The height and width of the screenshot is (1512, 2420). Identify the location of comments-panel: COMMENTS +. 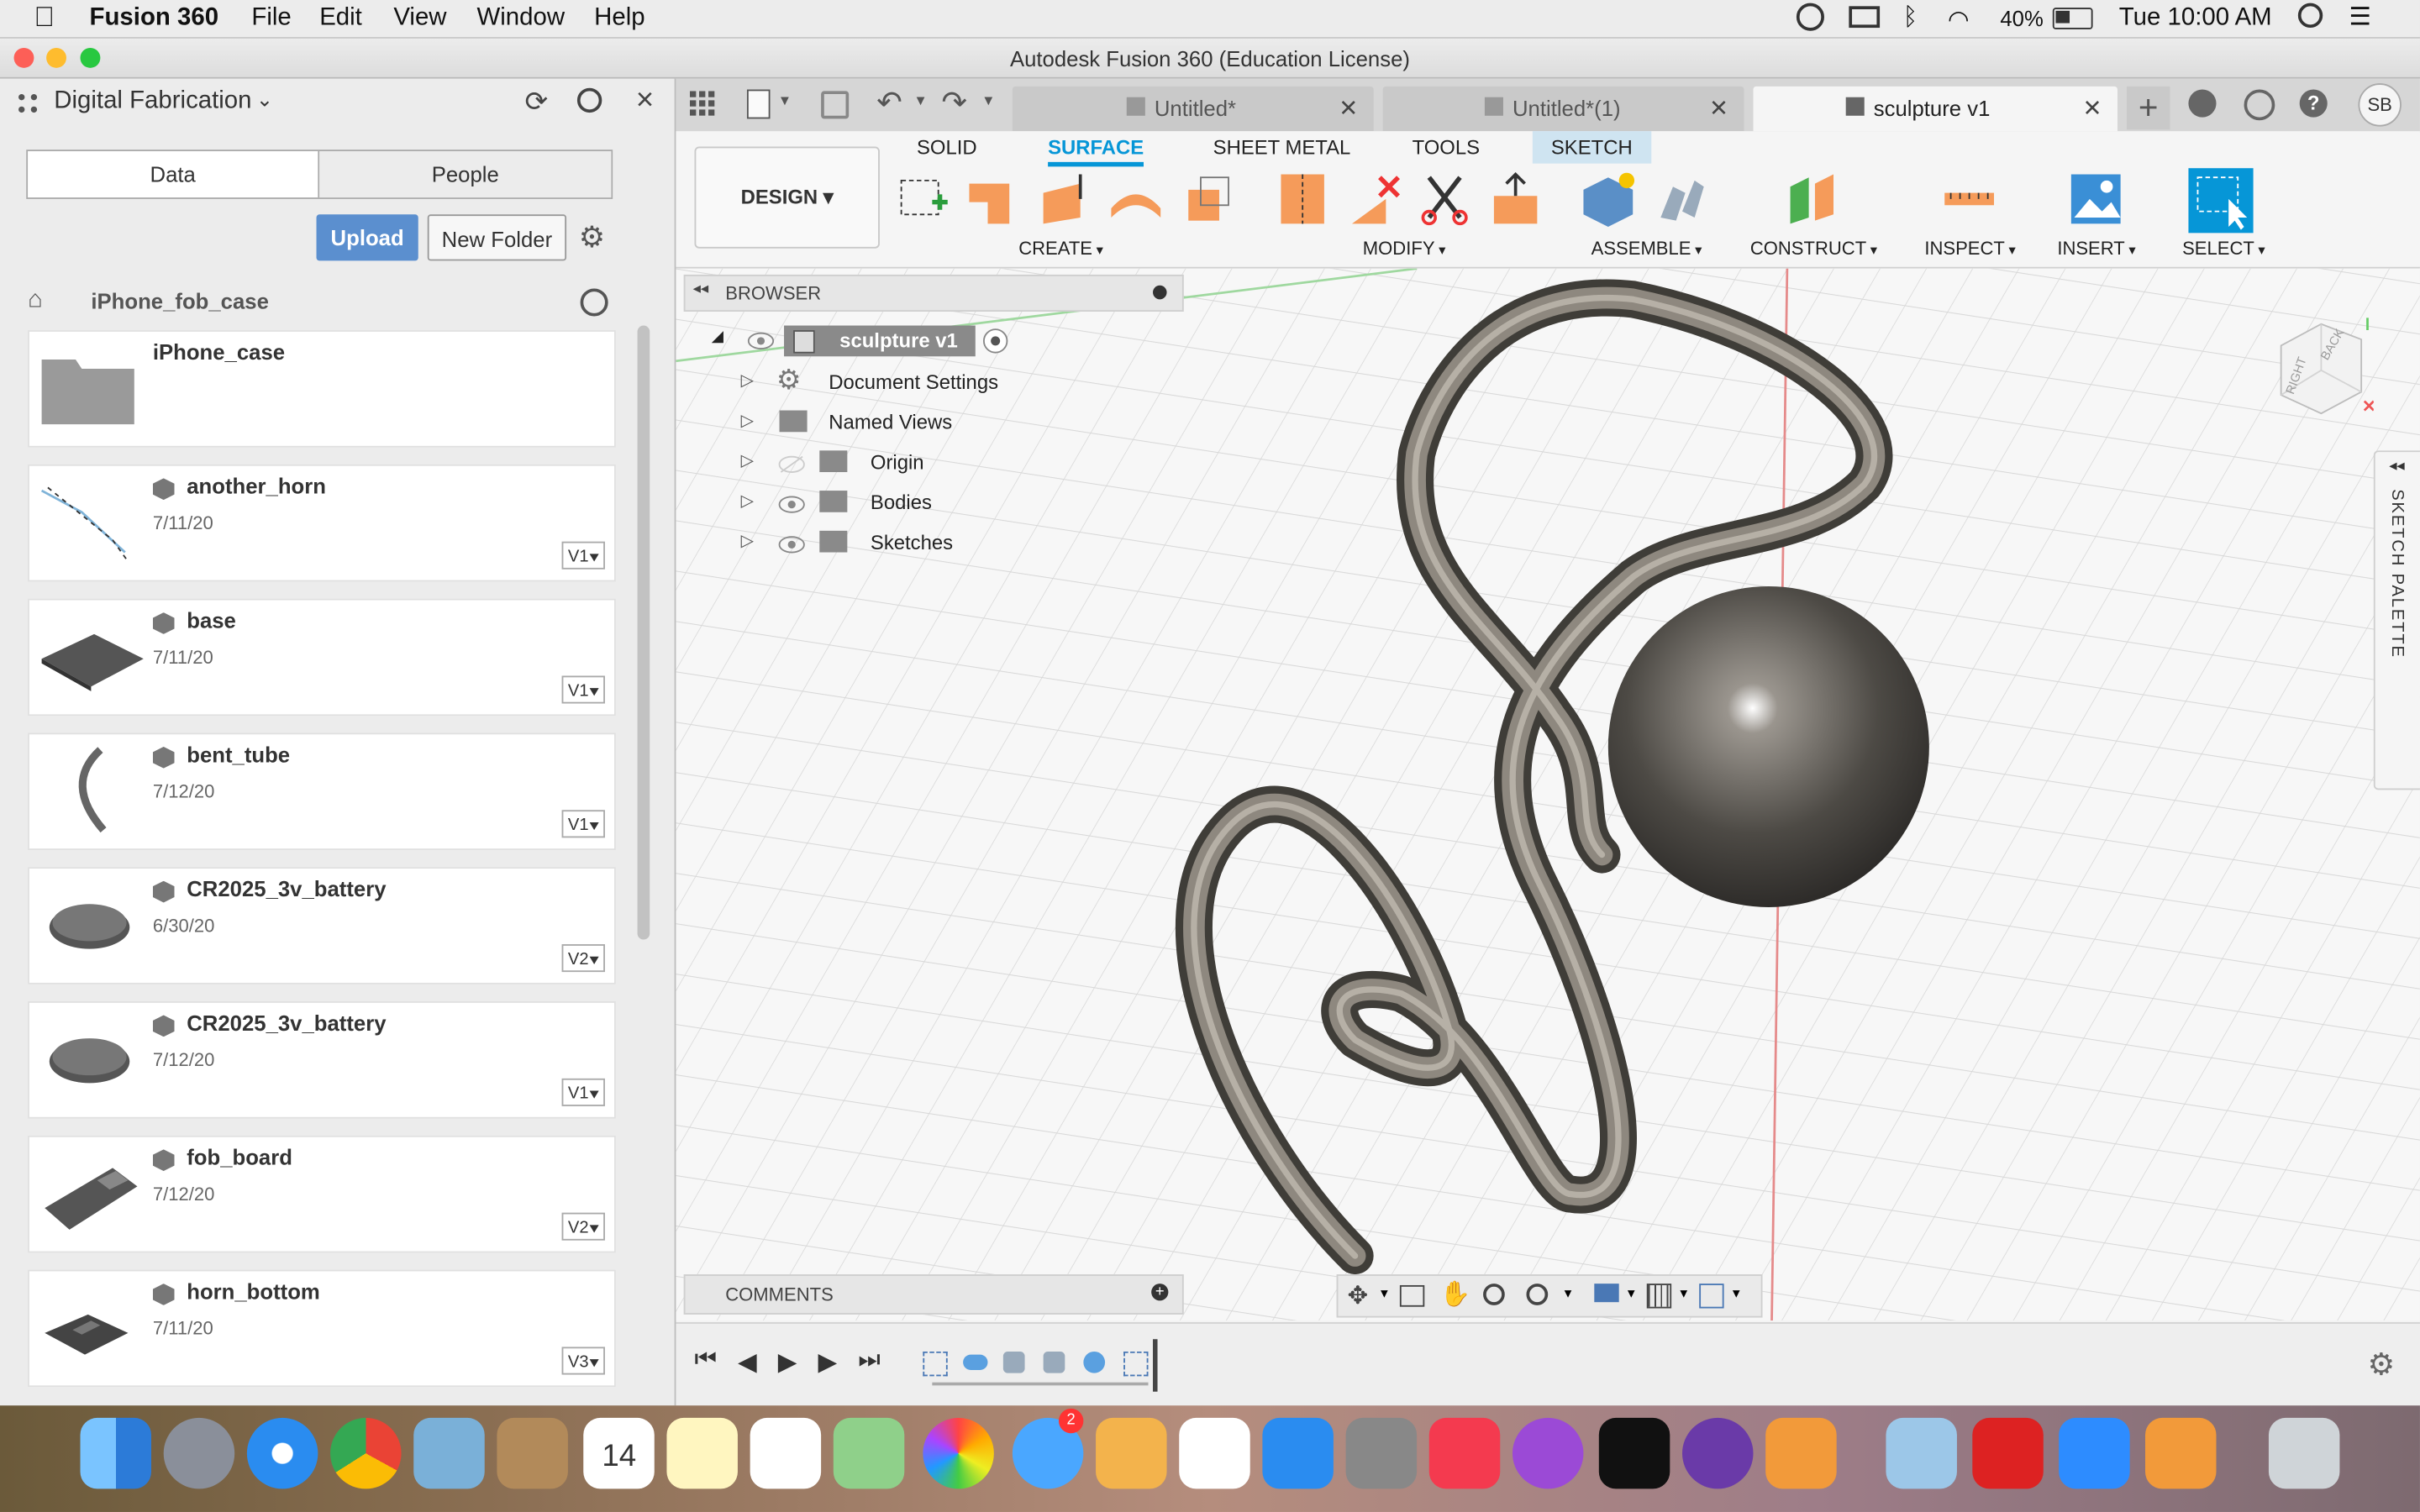
(933, 1294).